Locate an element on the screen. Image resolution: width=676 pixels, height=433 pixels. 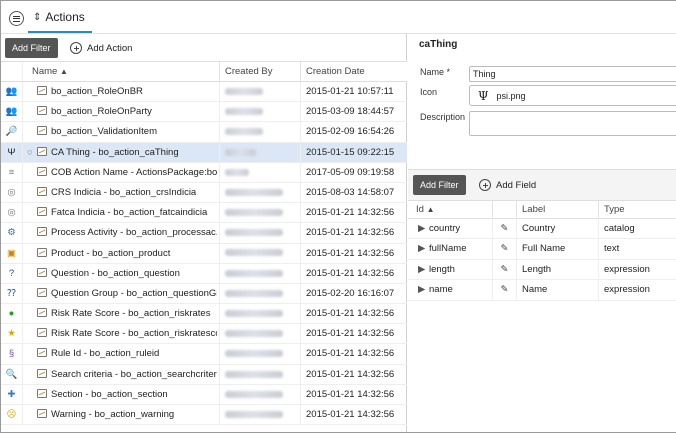
action-name-cell: CRS Indicia - bo_action_crsIndicia is located at coordinates (127, 193).